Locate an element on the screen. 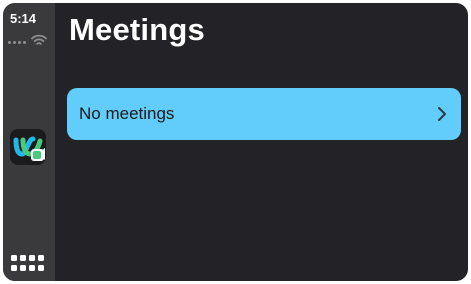 The image size is (471, 284). status-indicators is located at coordinates (28, 41).